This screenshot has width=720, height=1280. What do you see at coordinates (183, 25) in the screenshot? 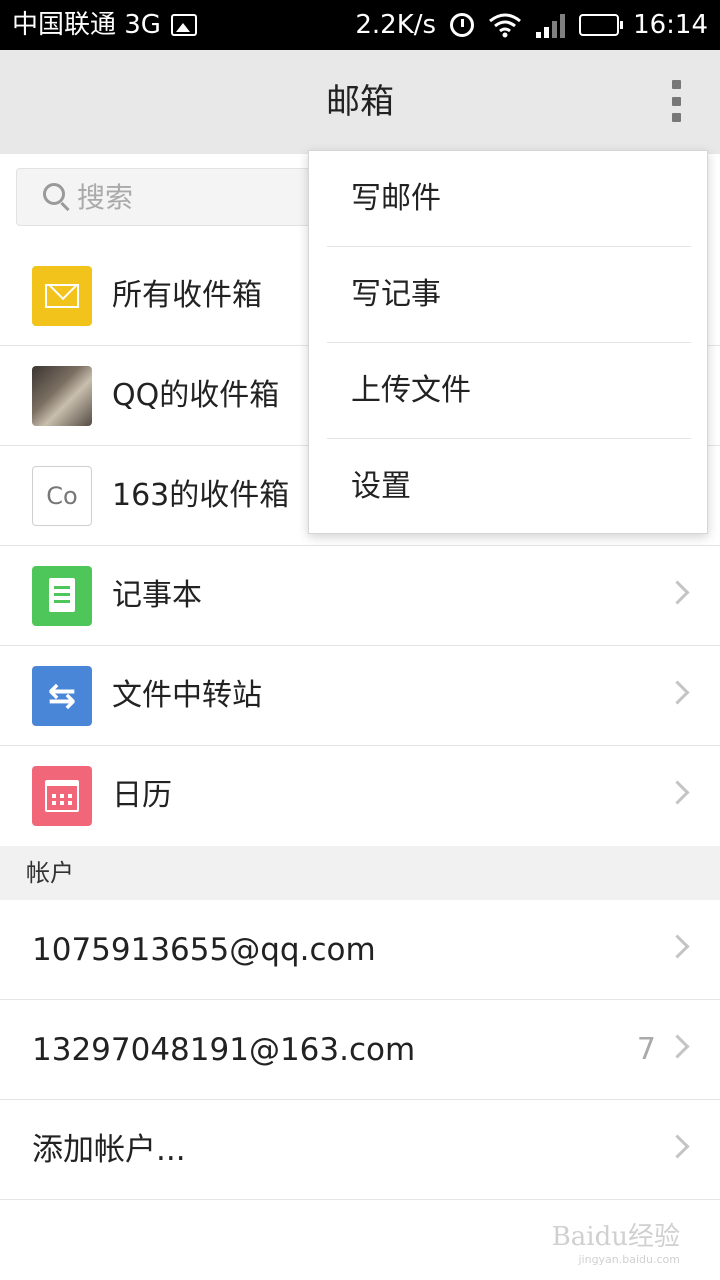
I see `image-notification-icon` at bounding box center [183, 25].